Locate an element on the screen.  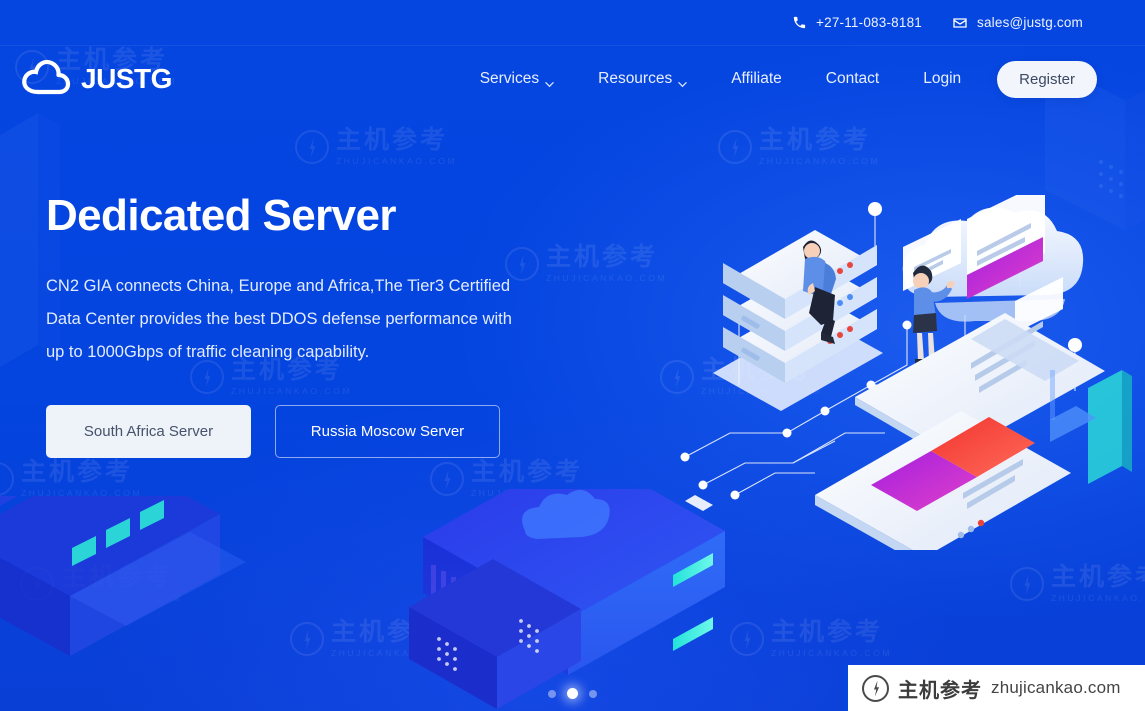
nav-item-resources: Resources is located at coordinates (642, 79).